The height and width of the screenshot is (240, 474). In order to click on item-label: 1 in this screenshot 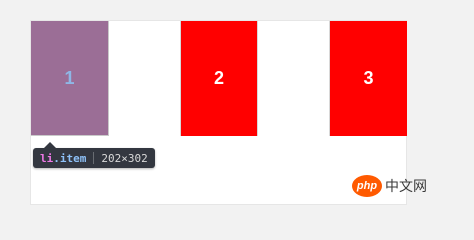, I will do `click(69, 77)`.